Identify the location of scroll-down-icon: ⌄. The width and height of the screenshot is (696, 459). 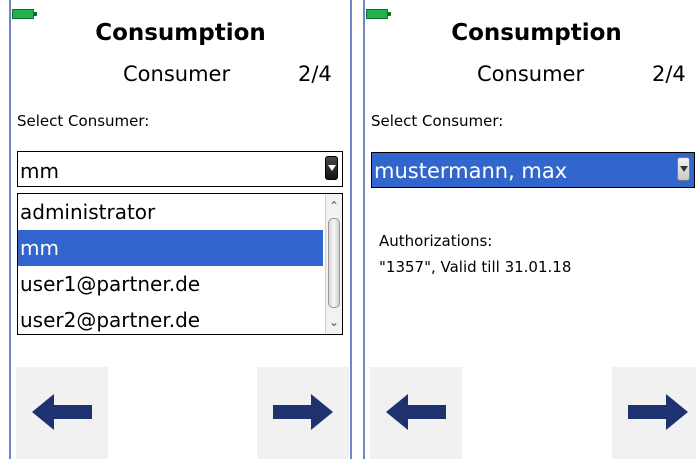
(334, 322).